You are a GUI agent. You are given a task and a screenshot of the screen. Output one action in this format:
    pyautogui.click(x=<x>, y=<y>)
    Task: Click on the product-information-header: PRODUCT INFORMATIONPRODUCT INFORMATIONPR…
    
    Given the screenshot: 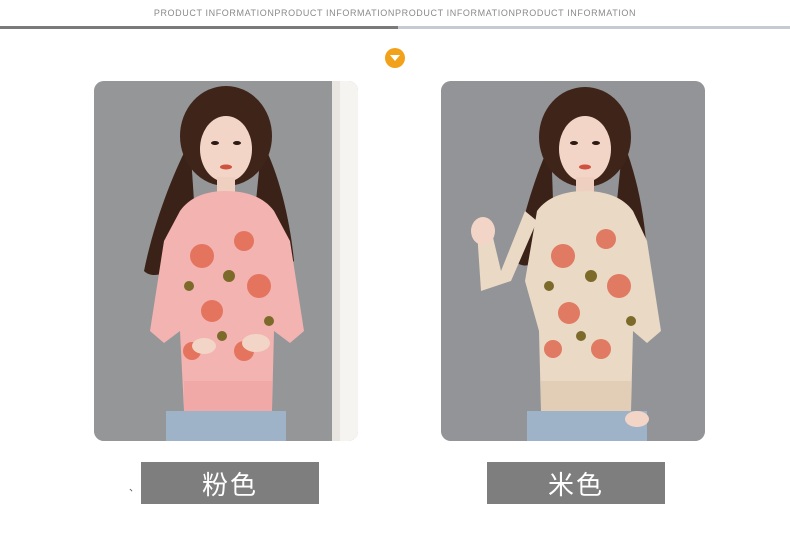 What is the action you would take?
    pyautogui.click(x=395, y=13)
    